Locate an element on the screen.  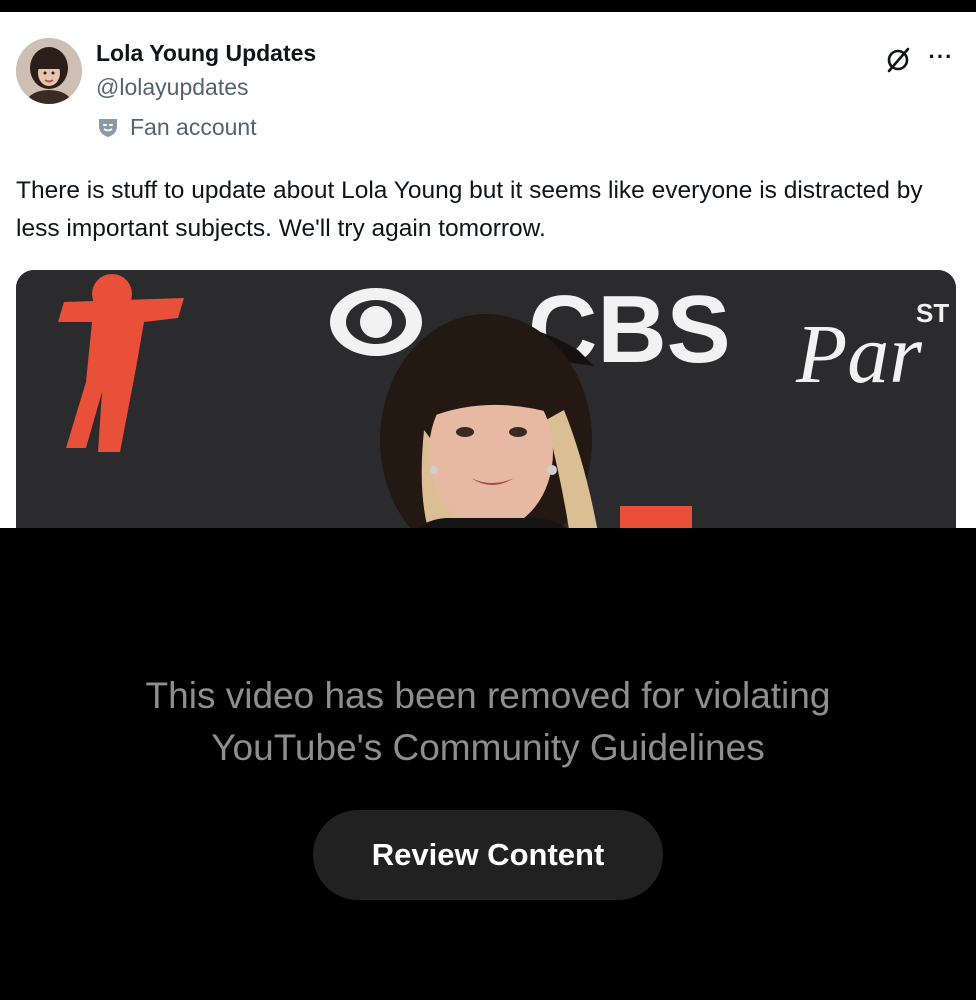
backdrop-text-par: Par is located at coordinates (858, 354).